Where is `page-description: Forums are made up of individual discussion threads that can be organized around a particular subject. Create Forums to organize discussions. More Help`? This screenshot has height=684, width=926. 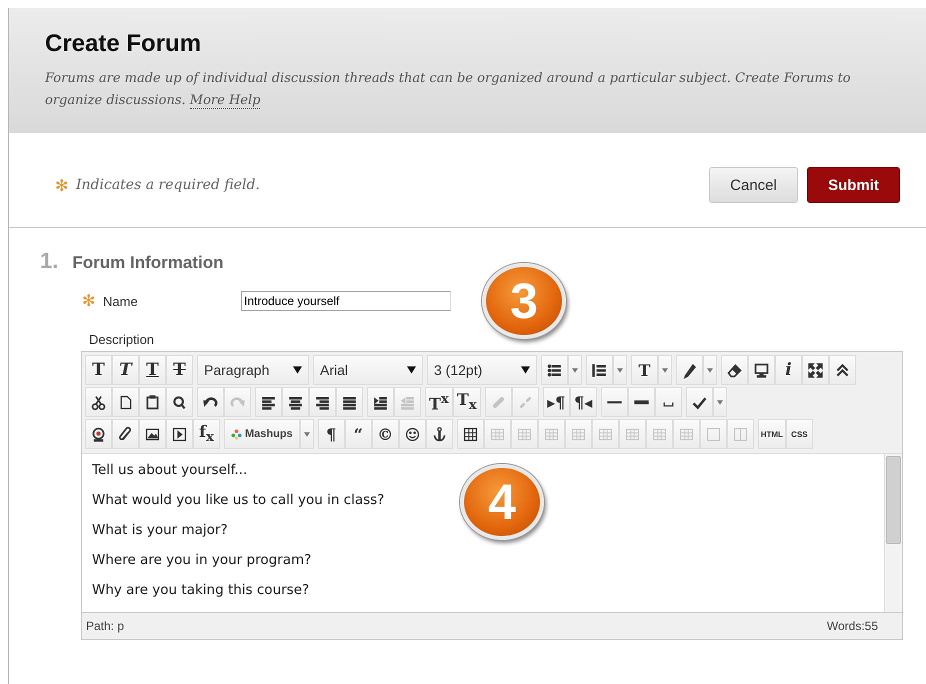
page-description: Forums are made up of individual discussion threads that can be organized around a particular subject. Create Forums to organize discussions. More Help is located at coordinates (448, 90).